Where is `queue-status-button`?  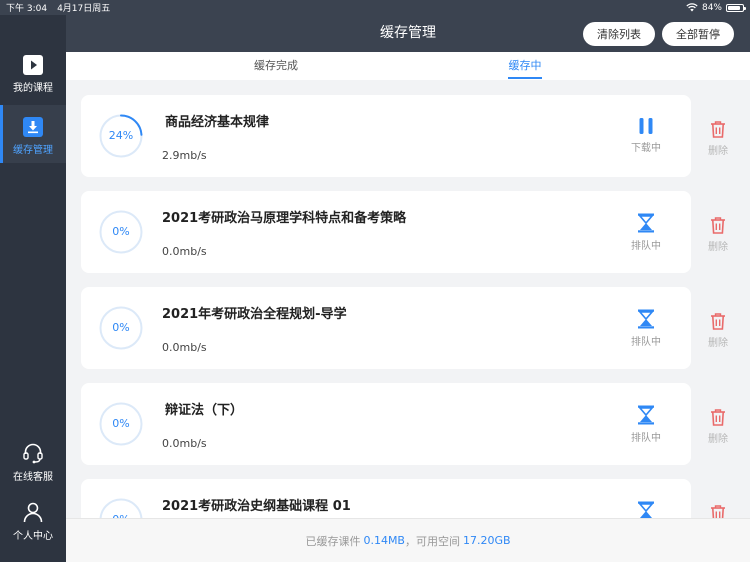
queue-status-button is located at coordinates (646, 509).